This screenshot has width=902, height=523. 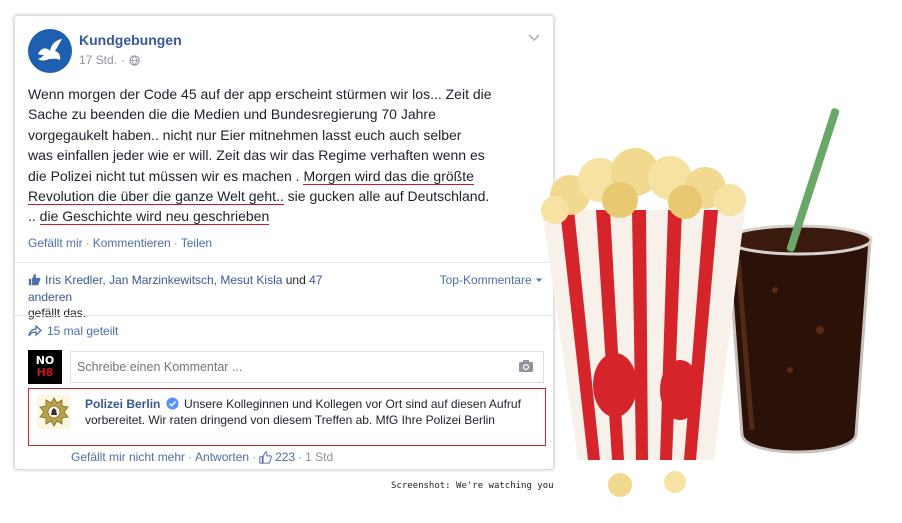 I want to click on police-avatar, so click(x=54, y=412).